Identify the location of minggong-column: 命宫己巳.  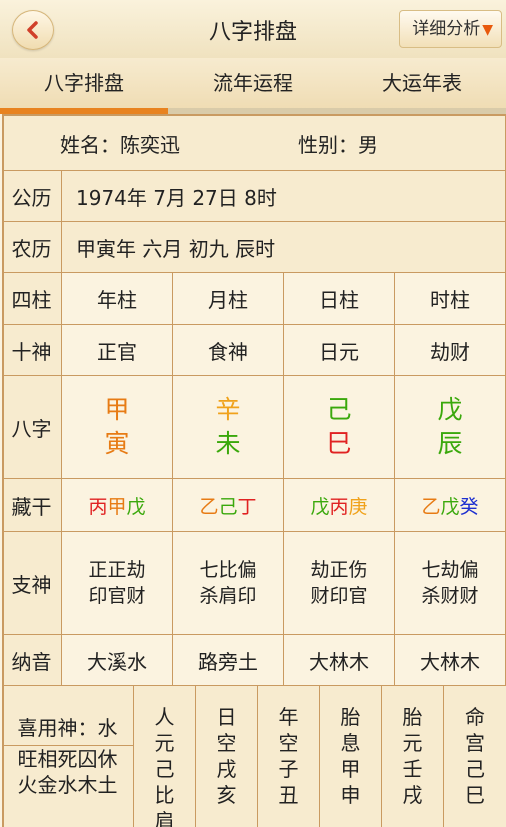
(475, 756).